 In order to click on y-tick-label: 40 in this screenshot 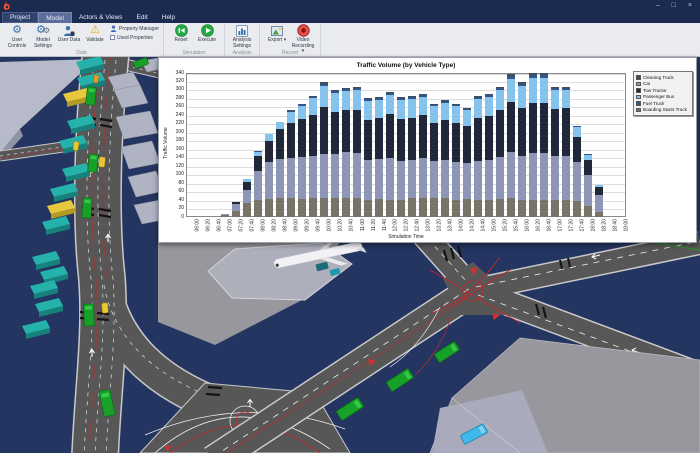, I will do `click(181, 199)`.